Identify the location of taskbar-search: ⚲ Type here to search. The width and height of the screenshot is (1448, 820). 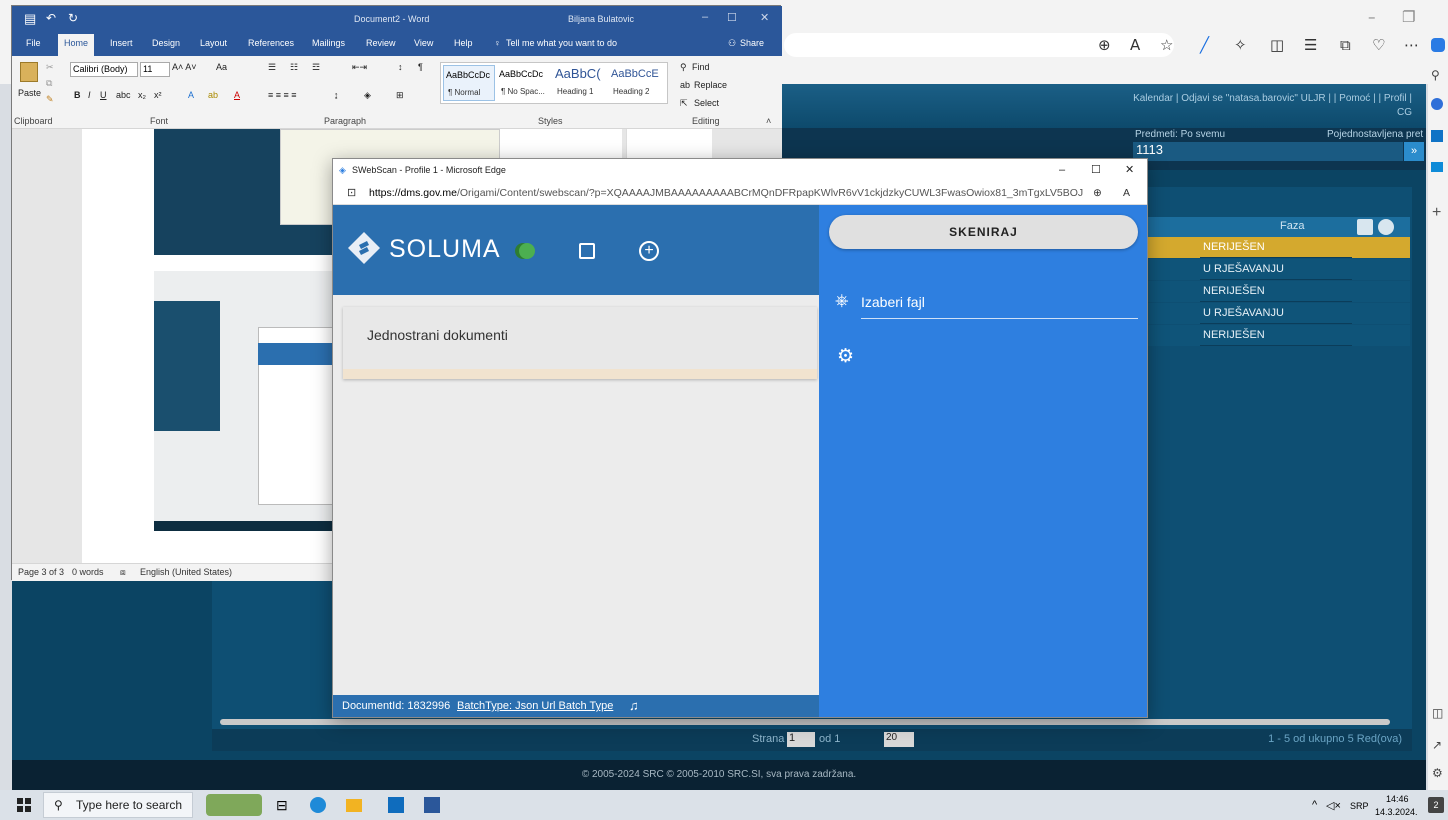
(118, 805).